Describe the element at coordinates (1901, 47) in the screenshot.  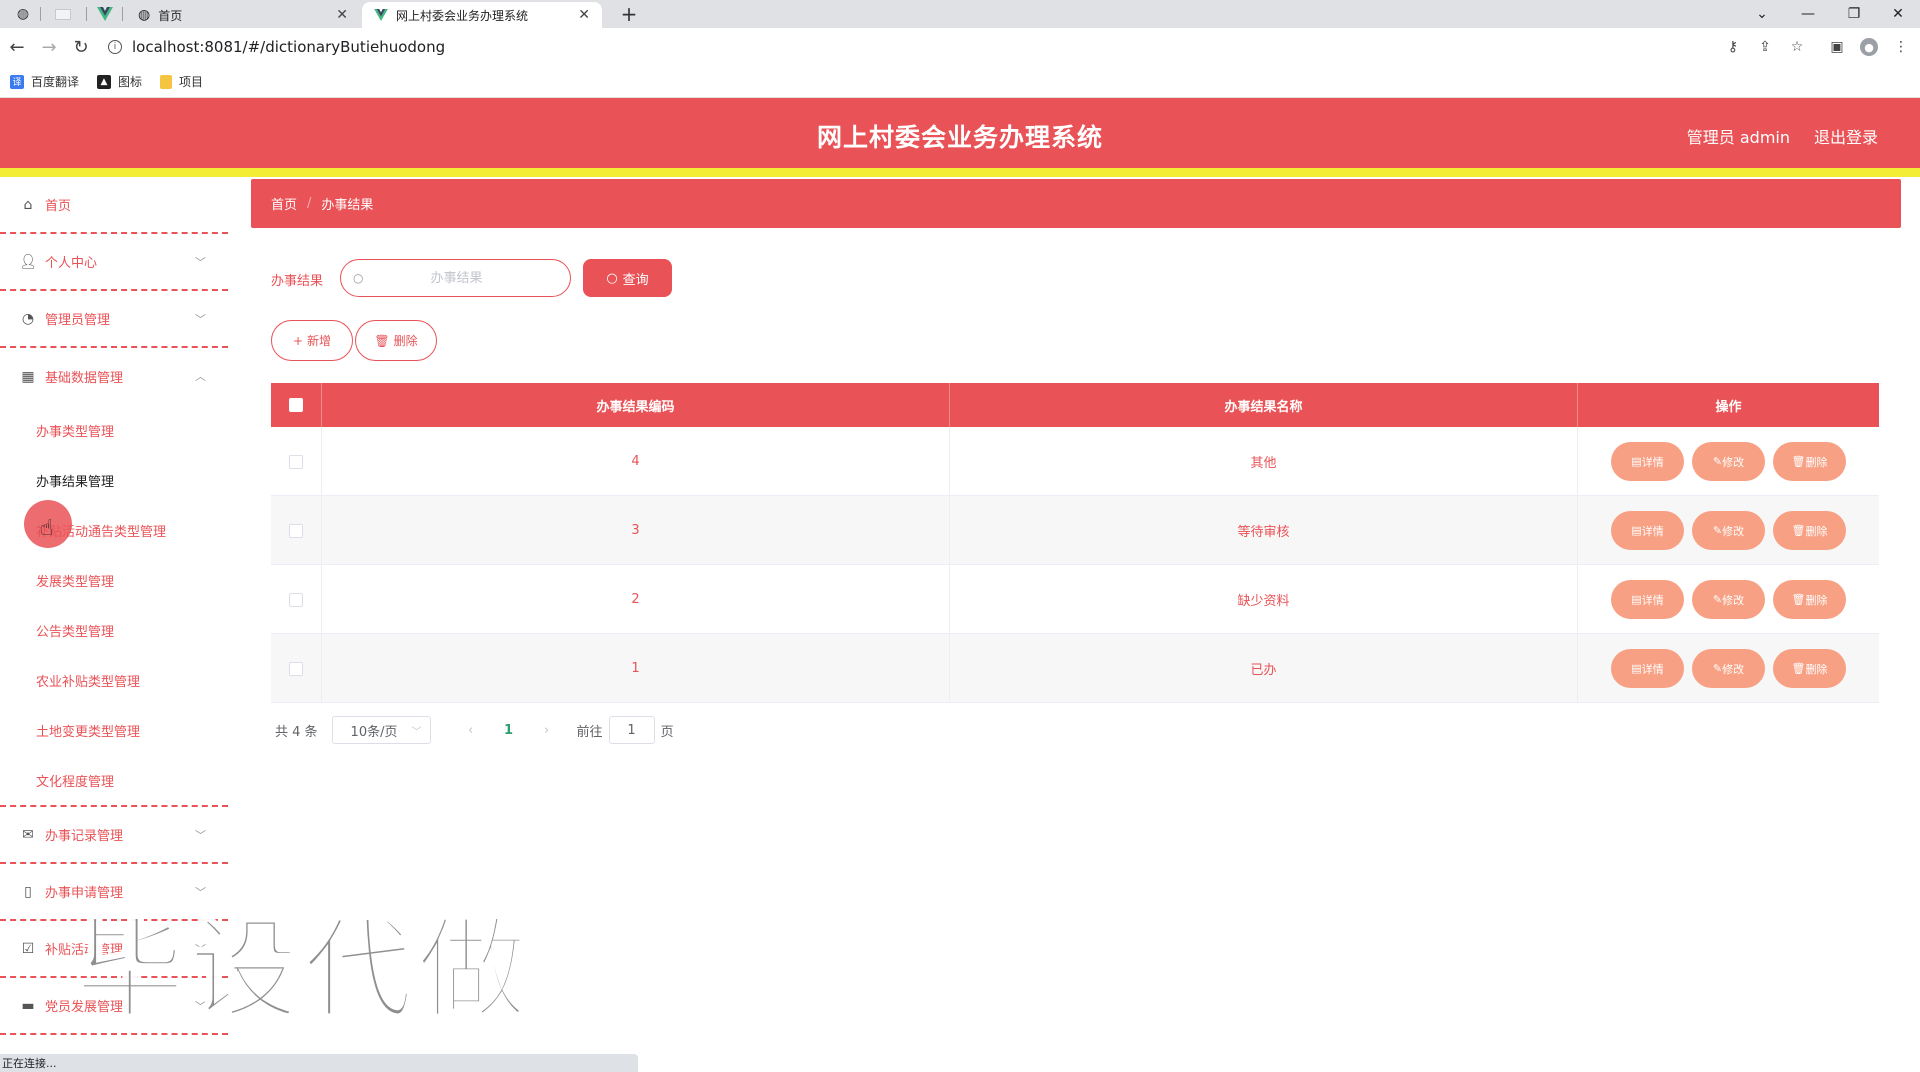
I see `browser-menu-icon: ⋮` at that location.